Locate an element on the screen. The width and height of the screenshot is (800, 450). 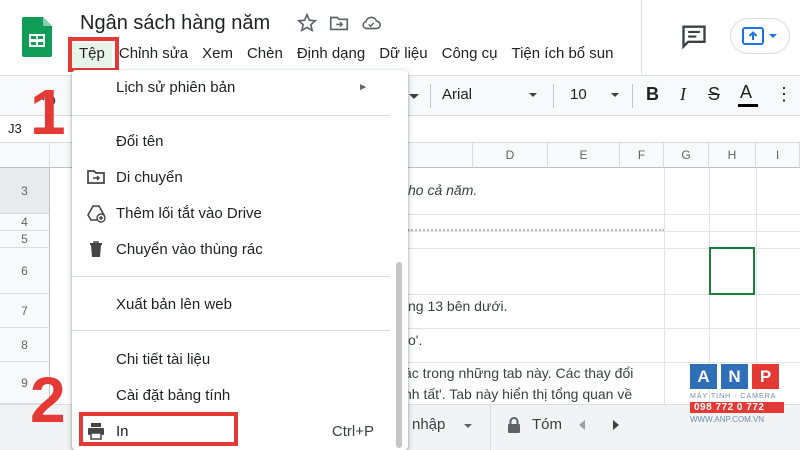
document-title: Ngân sách hàng năm is located at coordinates (175, 23).